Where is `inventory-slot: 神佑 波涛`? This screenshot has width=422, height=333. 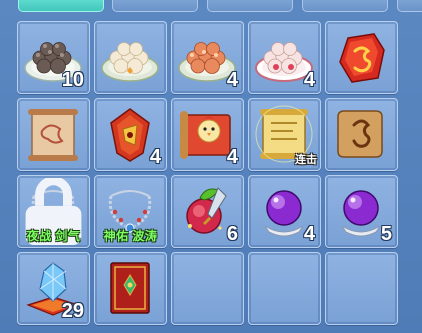
inventory-slot: 神佑 波涛 is located at coordinates (130, 211).